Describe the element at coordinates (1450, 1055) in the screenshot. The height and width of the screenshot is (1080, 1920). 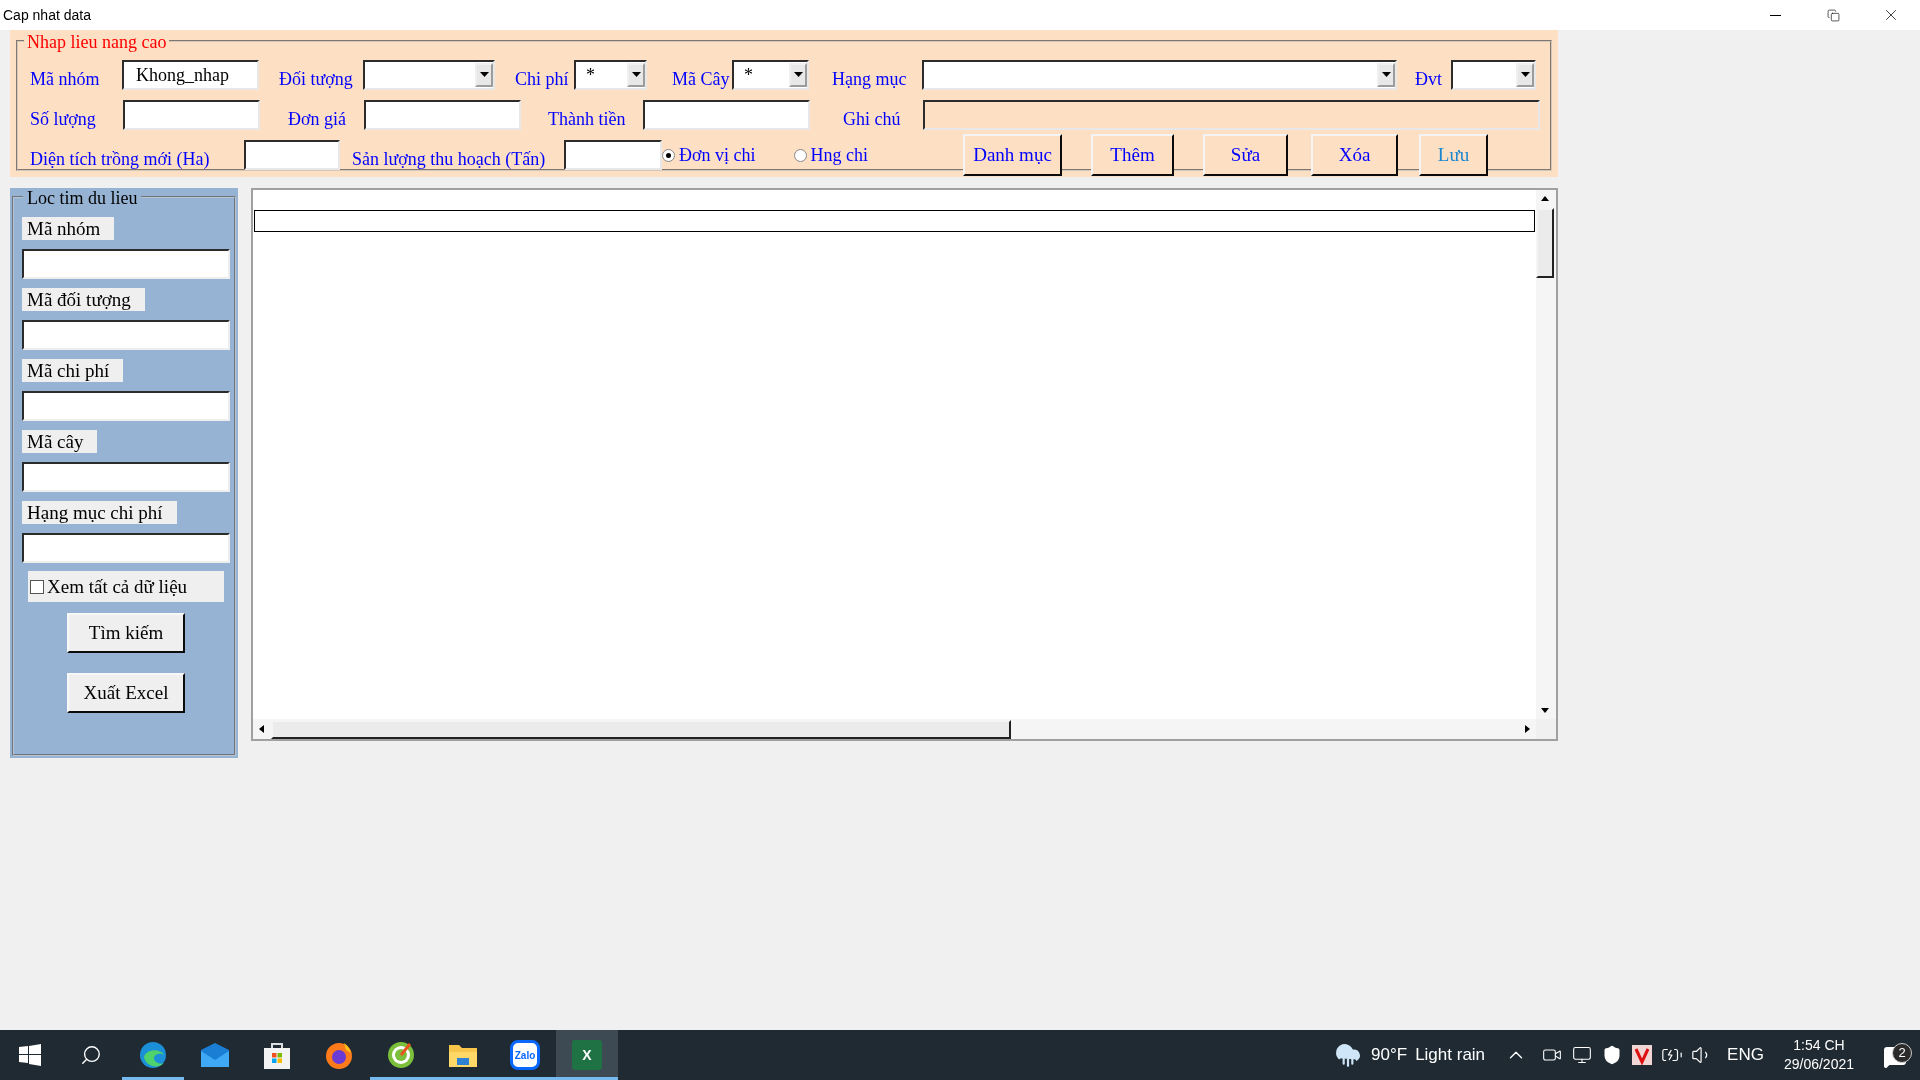
I see `weather-condition: Light rain` at that location.